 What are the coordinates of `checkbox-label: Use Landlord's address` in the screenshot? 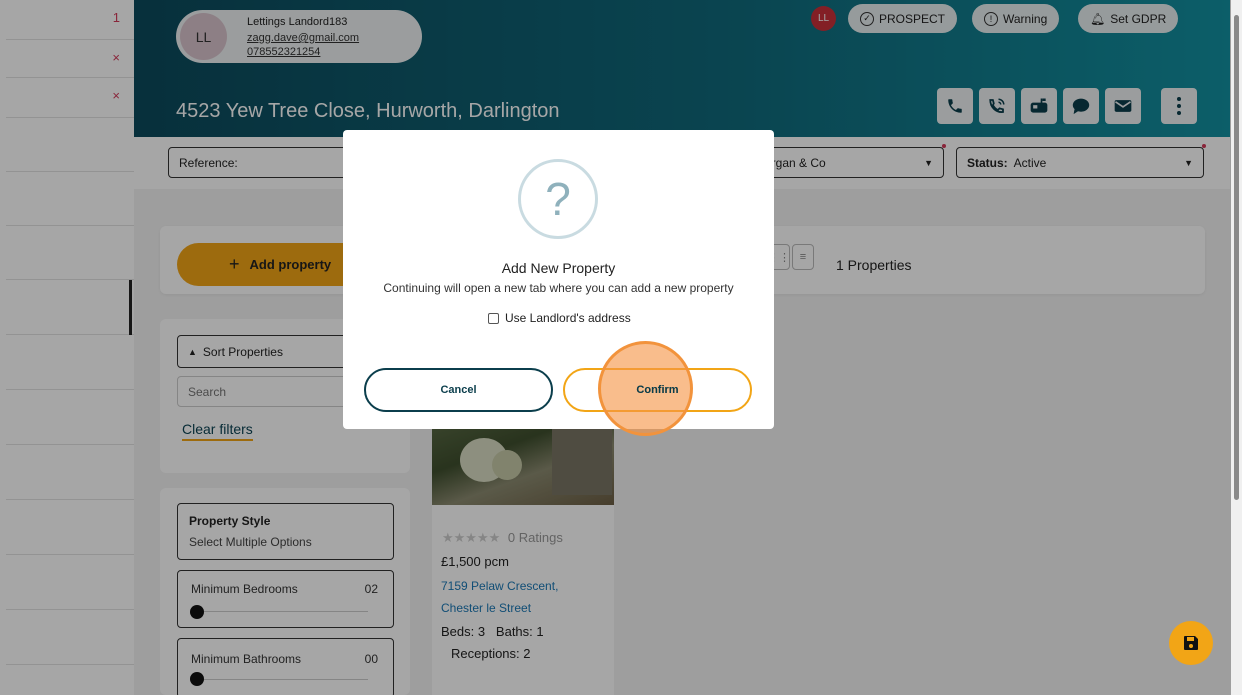 It's located at (568, 318).